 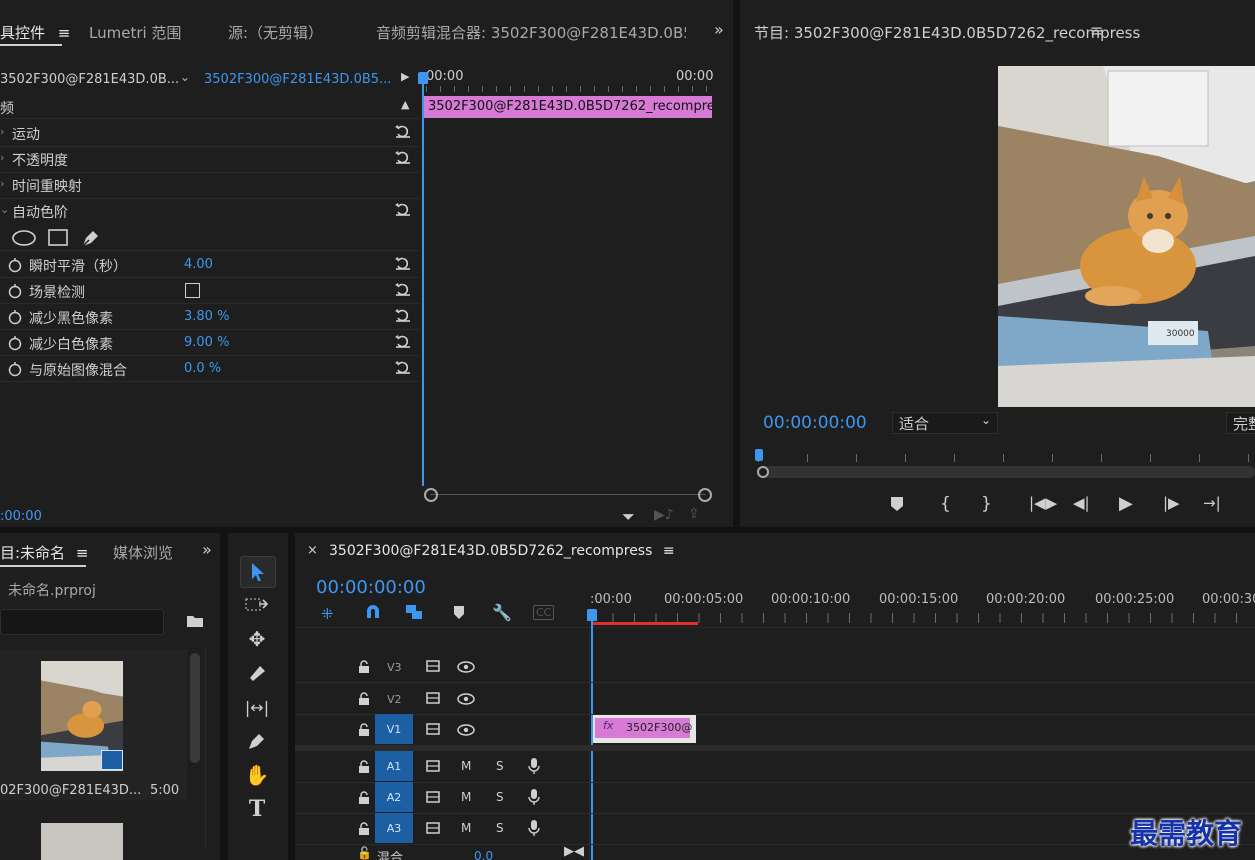 What do you see at coordinates (275, 32) in the screenshot?
I see `tab-source: 源:（无剪辑）` at bounding box center [275, 32].